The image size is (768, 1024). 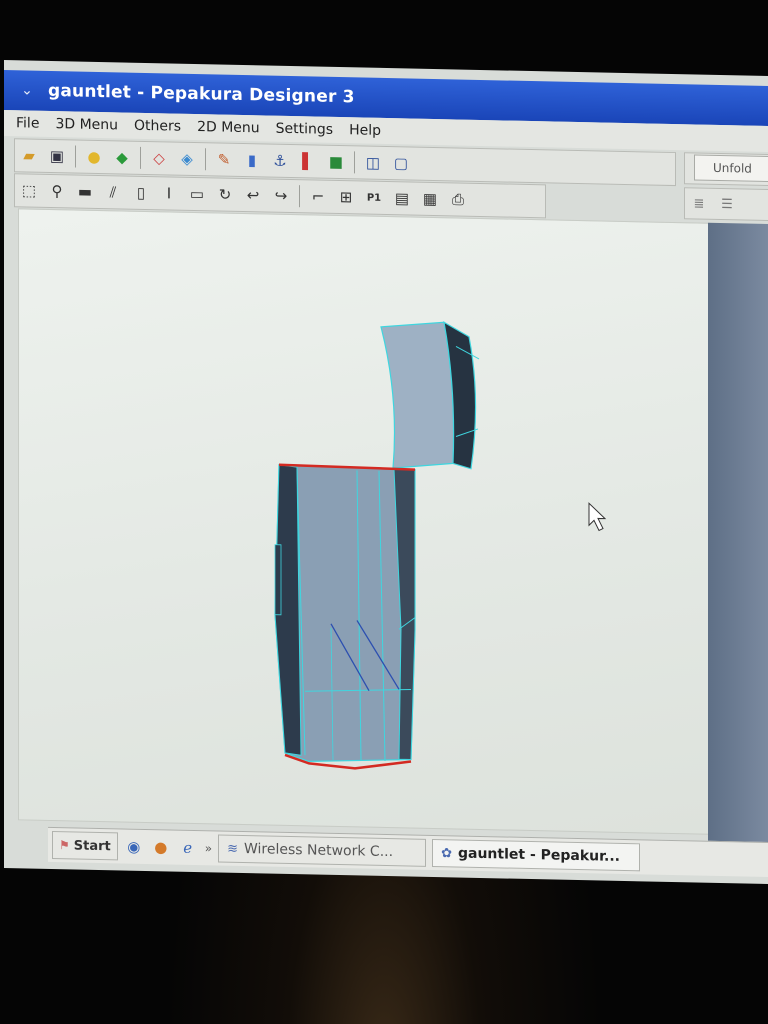 I want to click on layout-icon: ▤, so click(x=402, y=198).